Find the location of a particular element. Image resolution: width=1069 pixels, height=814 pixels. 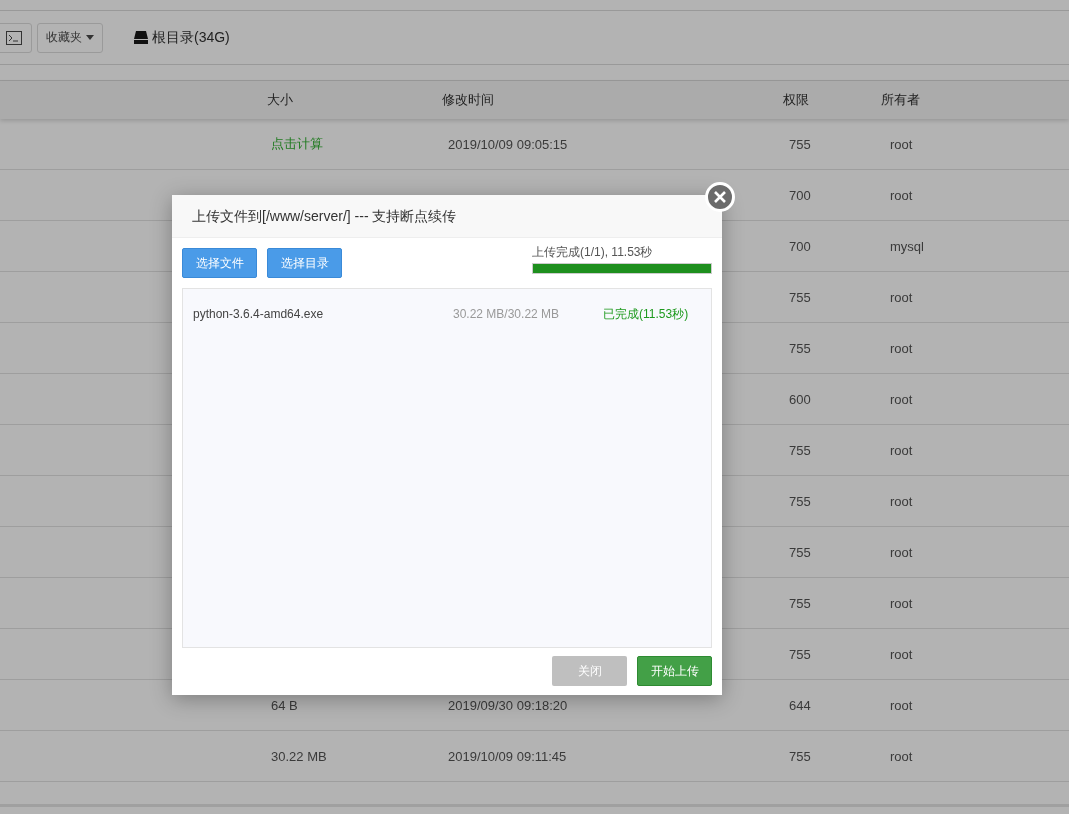

table-cell: 2019/10/09 09:05:15 is located at coordinates (508, 144).